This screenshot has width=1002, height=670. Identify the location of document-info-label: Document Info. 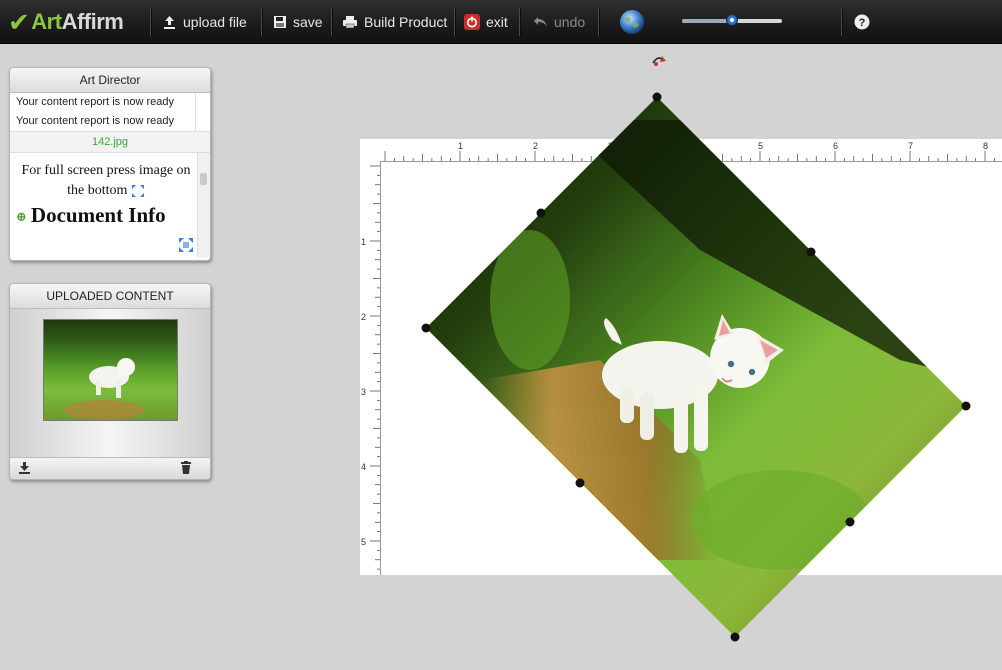
(98, 215).